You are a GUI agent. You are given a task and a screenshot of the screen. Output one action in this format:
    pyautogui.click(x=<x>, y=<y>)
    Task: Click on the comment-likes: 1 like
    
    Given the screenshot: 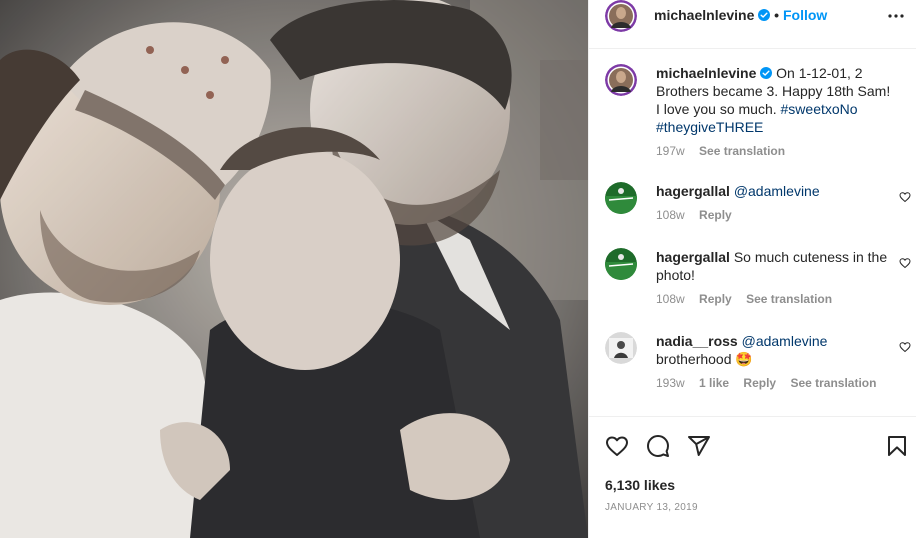 What is the action you would take?
    pyautogui.click(x=714, y=383)
    